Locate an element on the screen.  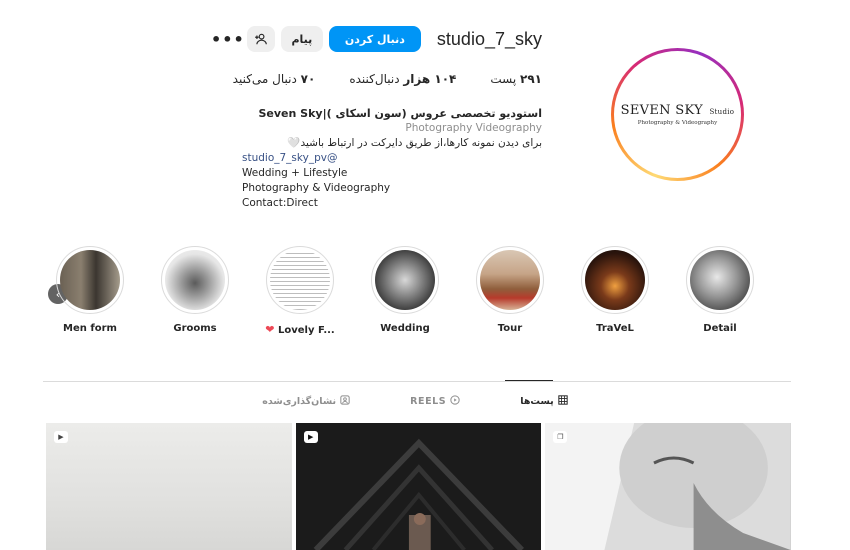
follow-button: دنبال کردن is located at coordinates (374, 39).